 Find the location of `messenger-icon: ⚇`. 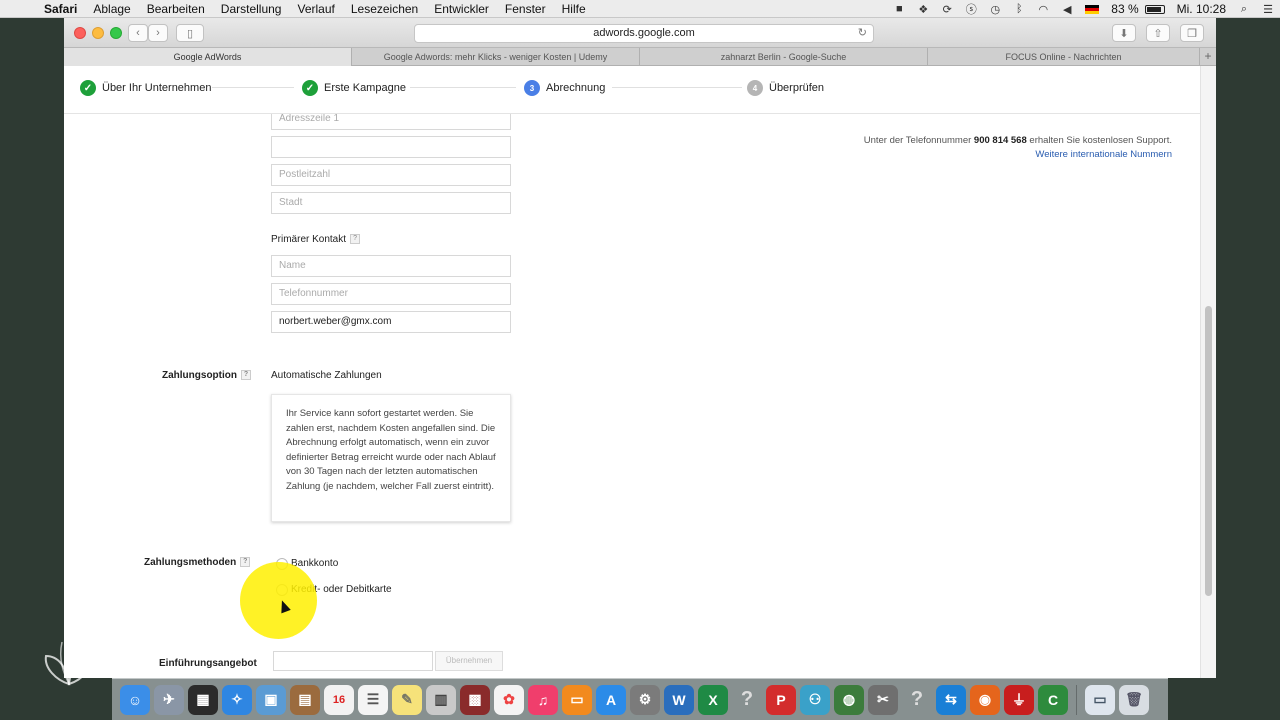

messenger-icon: ⚇ is located at coordinates (815, 699).